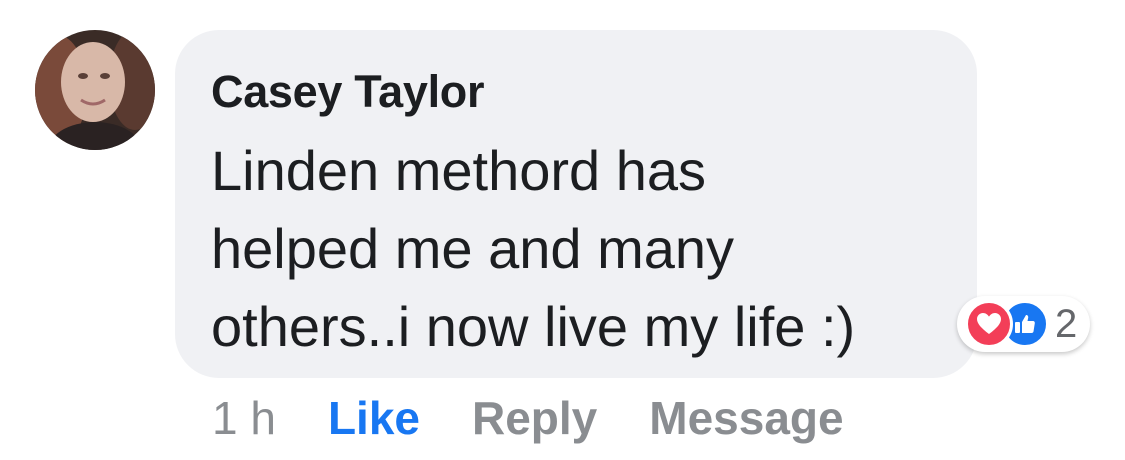  What do you see at coordinates (989, 324) in the screenshot?
I see `heart-icon` at bounding box center [989, 324].